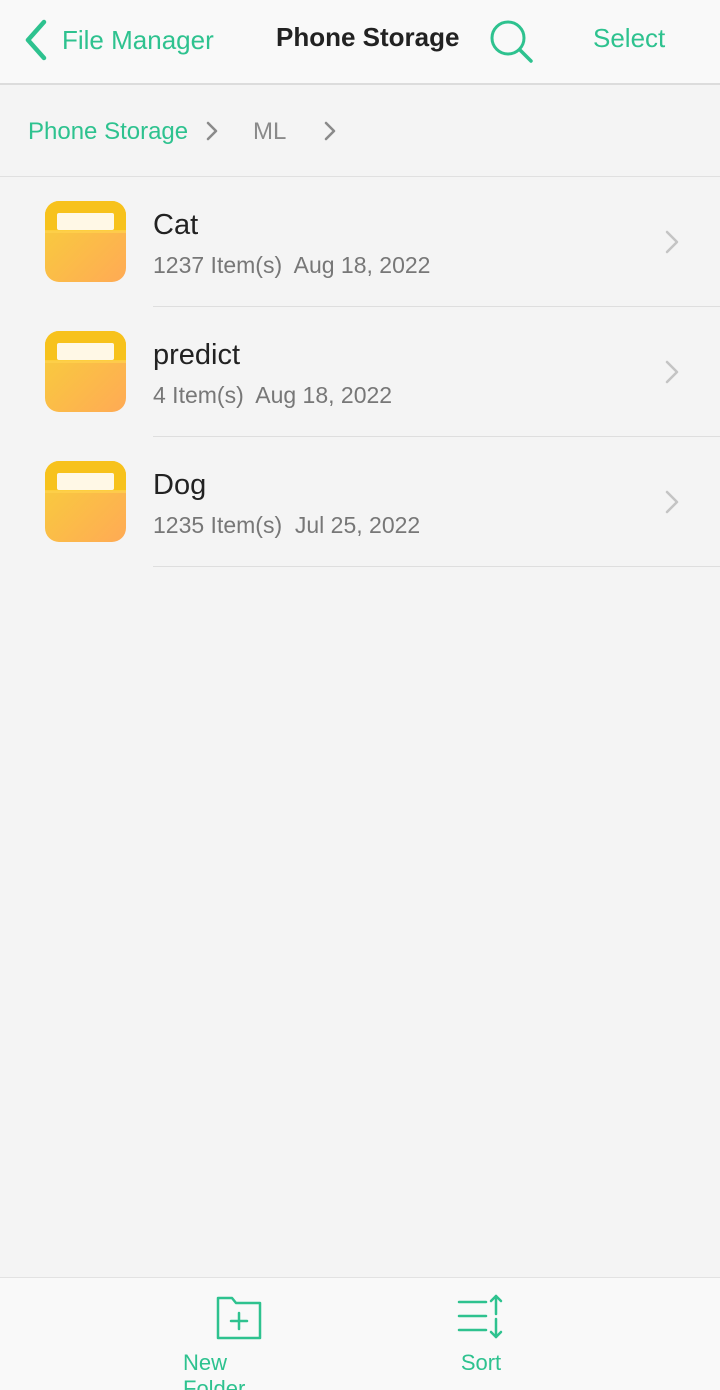 The width and height of the screenshot is (720, 1390). Describe the element at coordinates (287, 525) in the screenshot. I see `folder-meta: 1235 Item(s) Jul 25, 2022` at that location.